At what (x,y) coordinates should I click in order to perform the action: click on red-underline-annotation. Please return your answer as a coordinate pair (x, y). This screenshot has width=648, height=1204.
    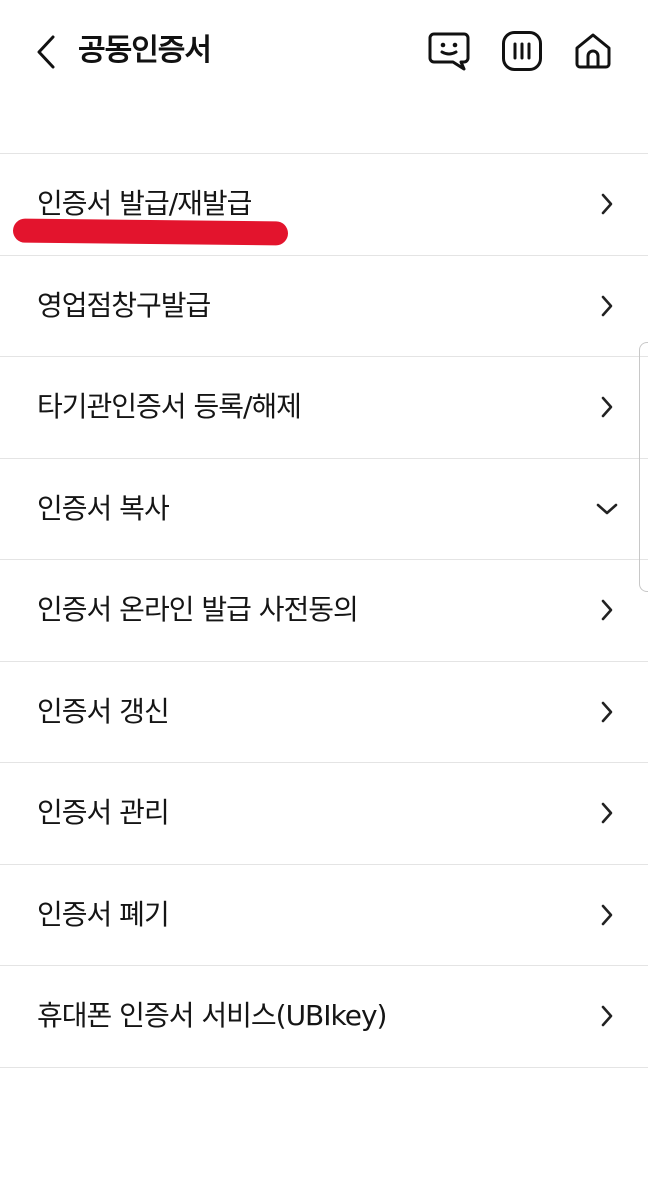
    Looking at the image, I should click on (150, 232).